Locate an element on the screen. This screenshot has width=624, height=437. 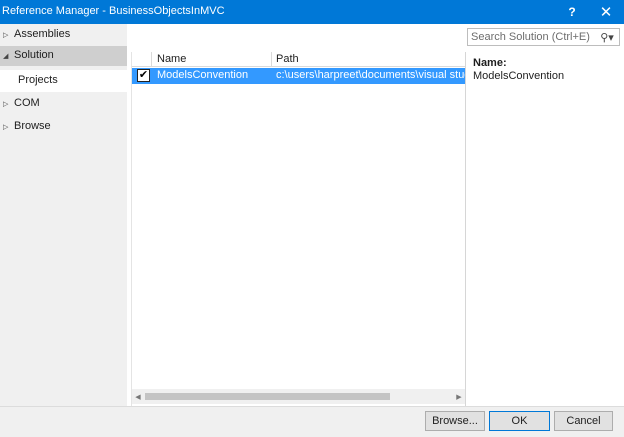
sidebar-item-assemblies: ▷ Assemblies is located at coordinates (63, 35).